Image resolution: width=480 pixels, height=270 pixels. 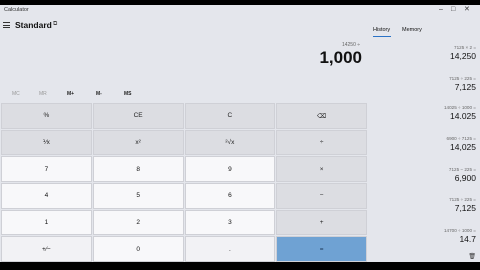 I want to click on history-expression: 6900 ÷ 7125 =, so click(x=461, y=138).